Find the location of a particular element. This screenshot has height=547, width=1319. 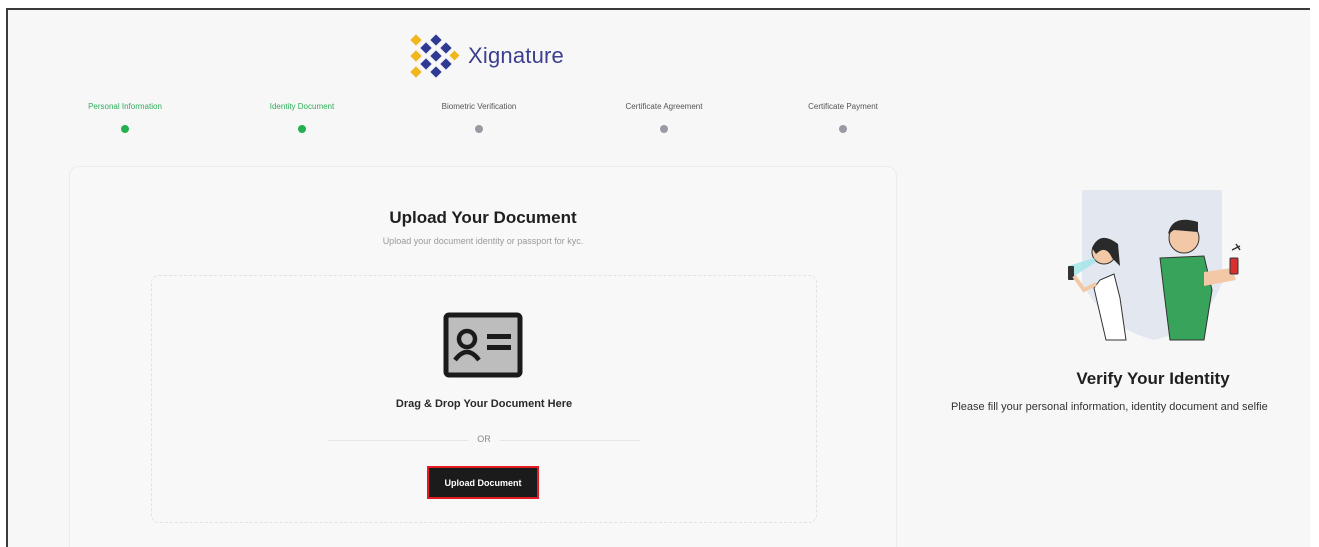

verify-identity-title: Verify Your Identity is located at coordinates (1153, 378).